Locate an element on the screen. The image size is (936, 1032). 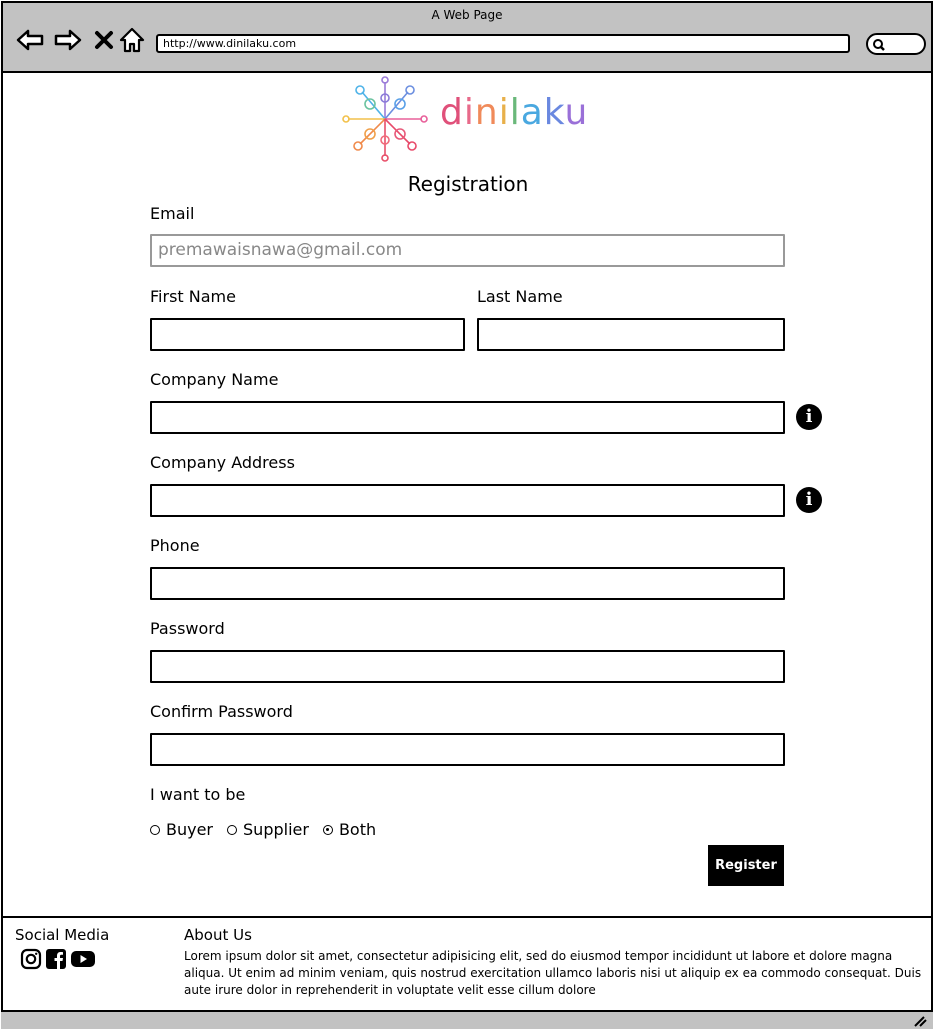
last-name-field is located at coordinates (631, 334).